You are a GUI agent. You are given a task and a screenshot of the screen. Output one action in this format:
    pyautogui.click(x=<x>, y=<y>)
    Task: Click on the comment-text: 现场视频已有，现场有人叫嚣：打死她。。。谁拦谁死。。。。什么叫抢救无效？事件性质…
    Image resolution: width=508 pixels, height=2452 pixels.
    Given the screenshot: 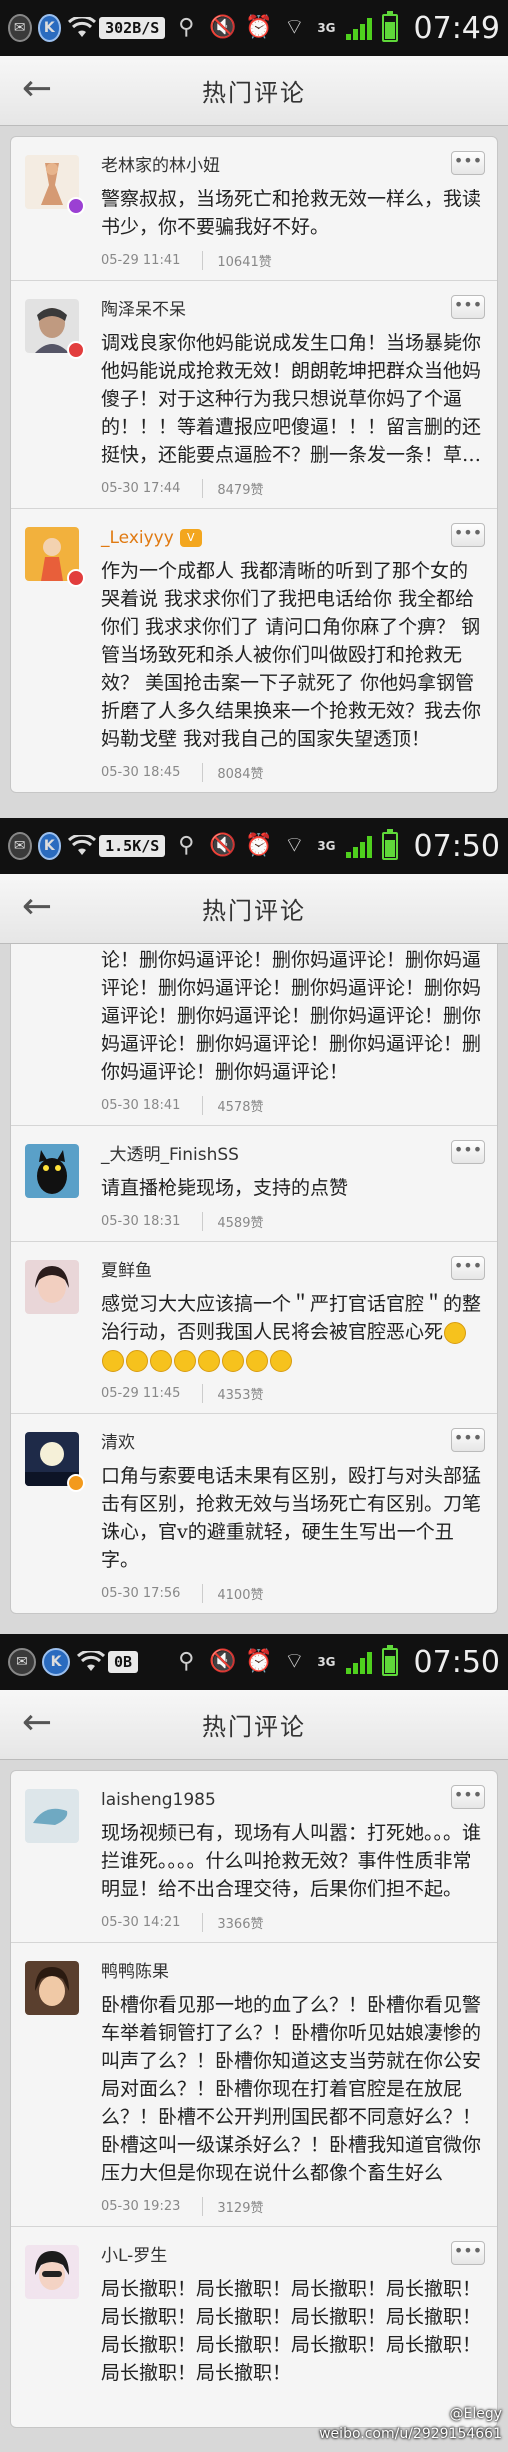 What is the action you would take?
    pyautogui.click(x=291, y=1861)
    